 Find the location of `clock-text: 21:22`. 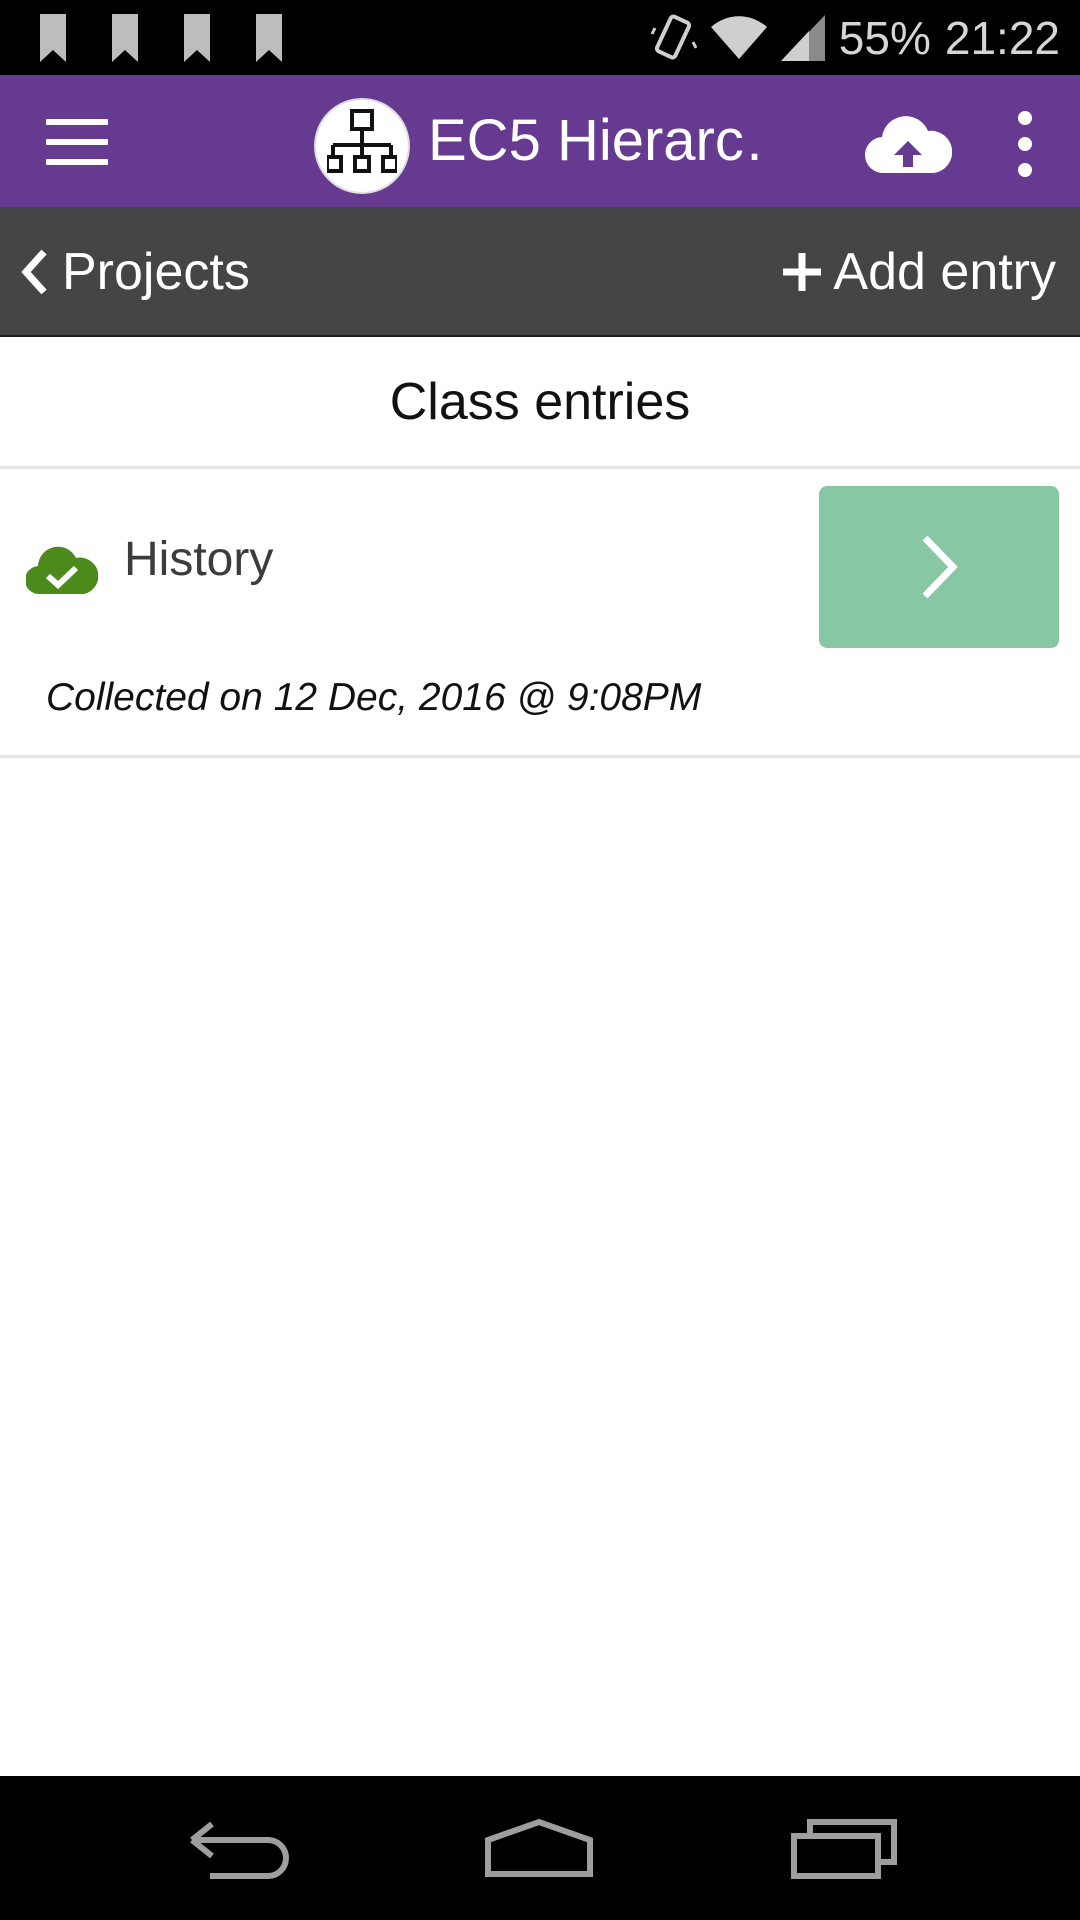

clock-text: 21:22 is located at coordinates (1002, 37).